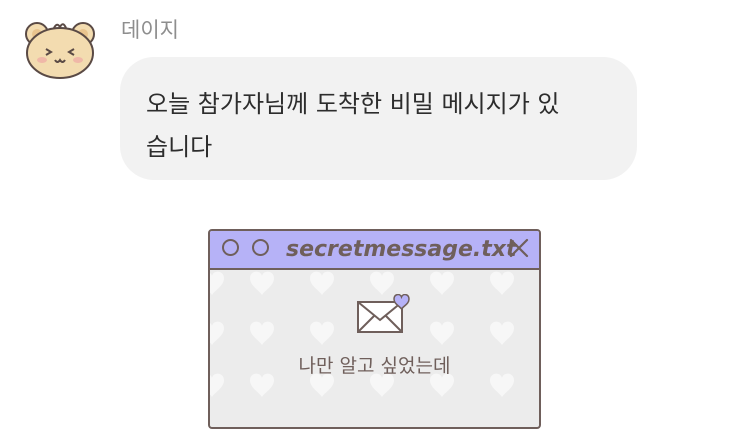 Image resolution: width=750 pixels, height=444 pixels. I want to click on close-icon, so click(519, 248).